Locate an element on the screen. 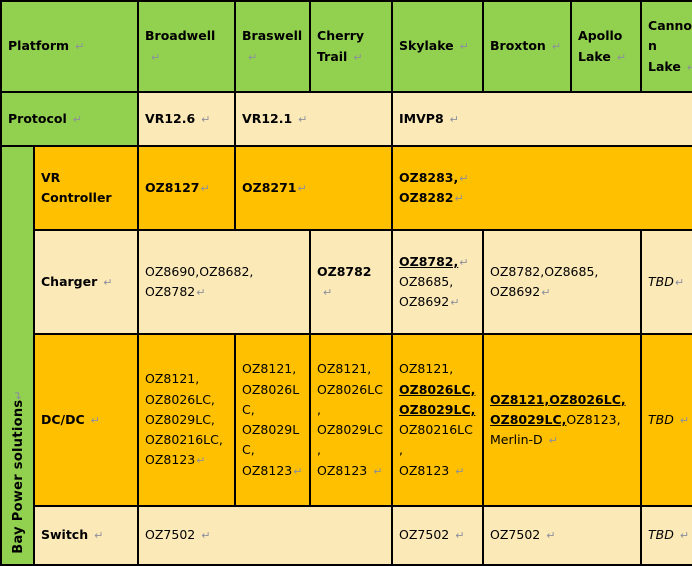 This screenshot has width=692, height=566. row-label-vr-controller-line1: VR is located at coordinates (51, 177).